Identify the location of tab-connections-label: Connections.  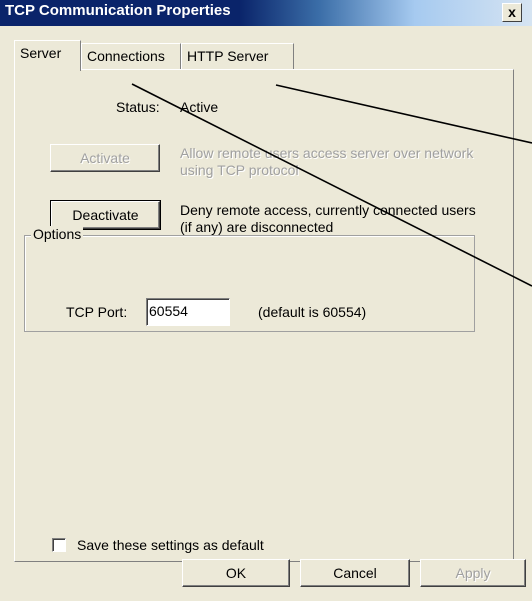
(126, 56).